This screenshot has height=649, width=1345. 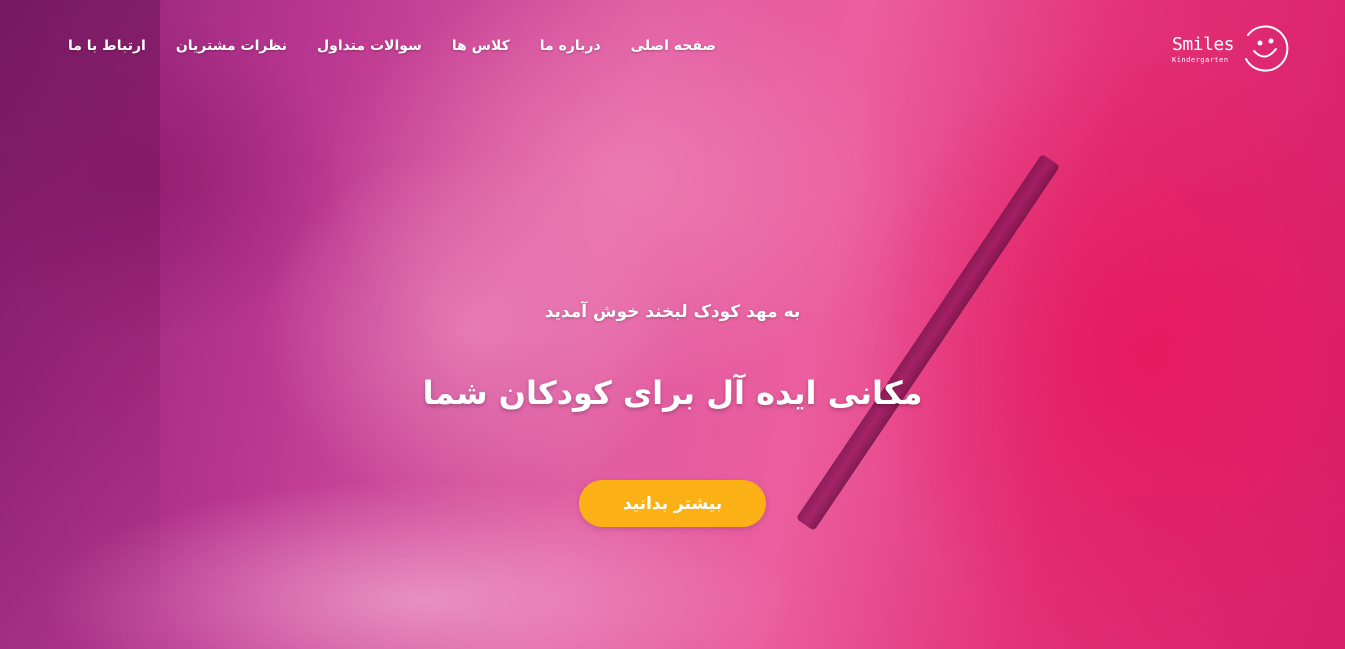 I want to click on nav-item-faq: سوالات متداول, so click(x=369, y=46).